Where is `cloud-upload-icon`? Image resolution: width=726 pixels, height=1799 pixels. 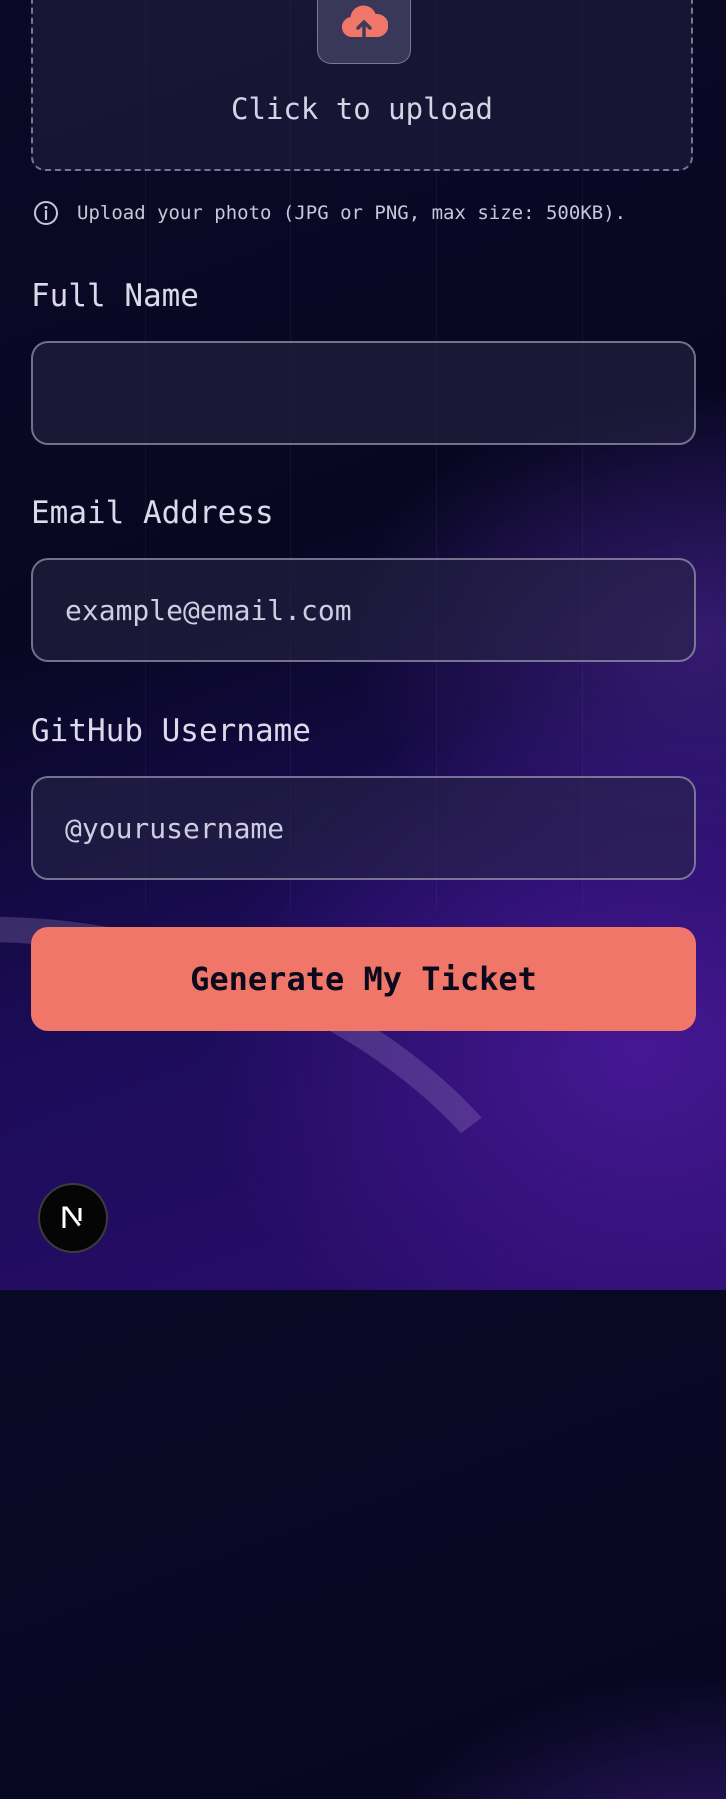 cloud-upload-icon is located at coordinates (364, 22).